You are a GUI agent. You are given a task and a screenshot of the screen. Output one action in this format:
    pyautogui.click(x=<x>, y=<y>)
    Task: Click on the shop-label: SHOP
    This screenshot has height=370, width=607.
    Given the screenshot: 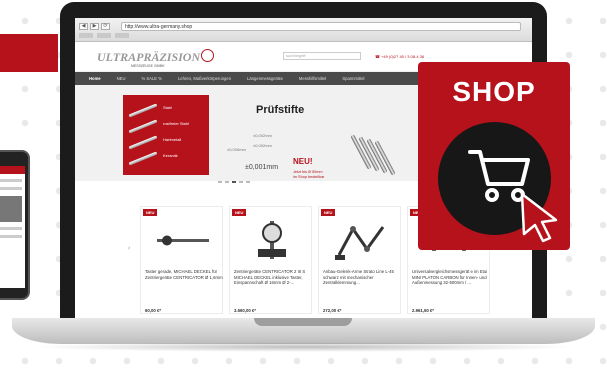 What is the action you would take?
    pyautogui.click(x=494, y=91)
    